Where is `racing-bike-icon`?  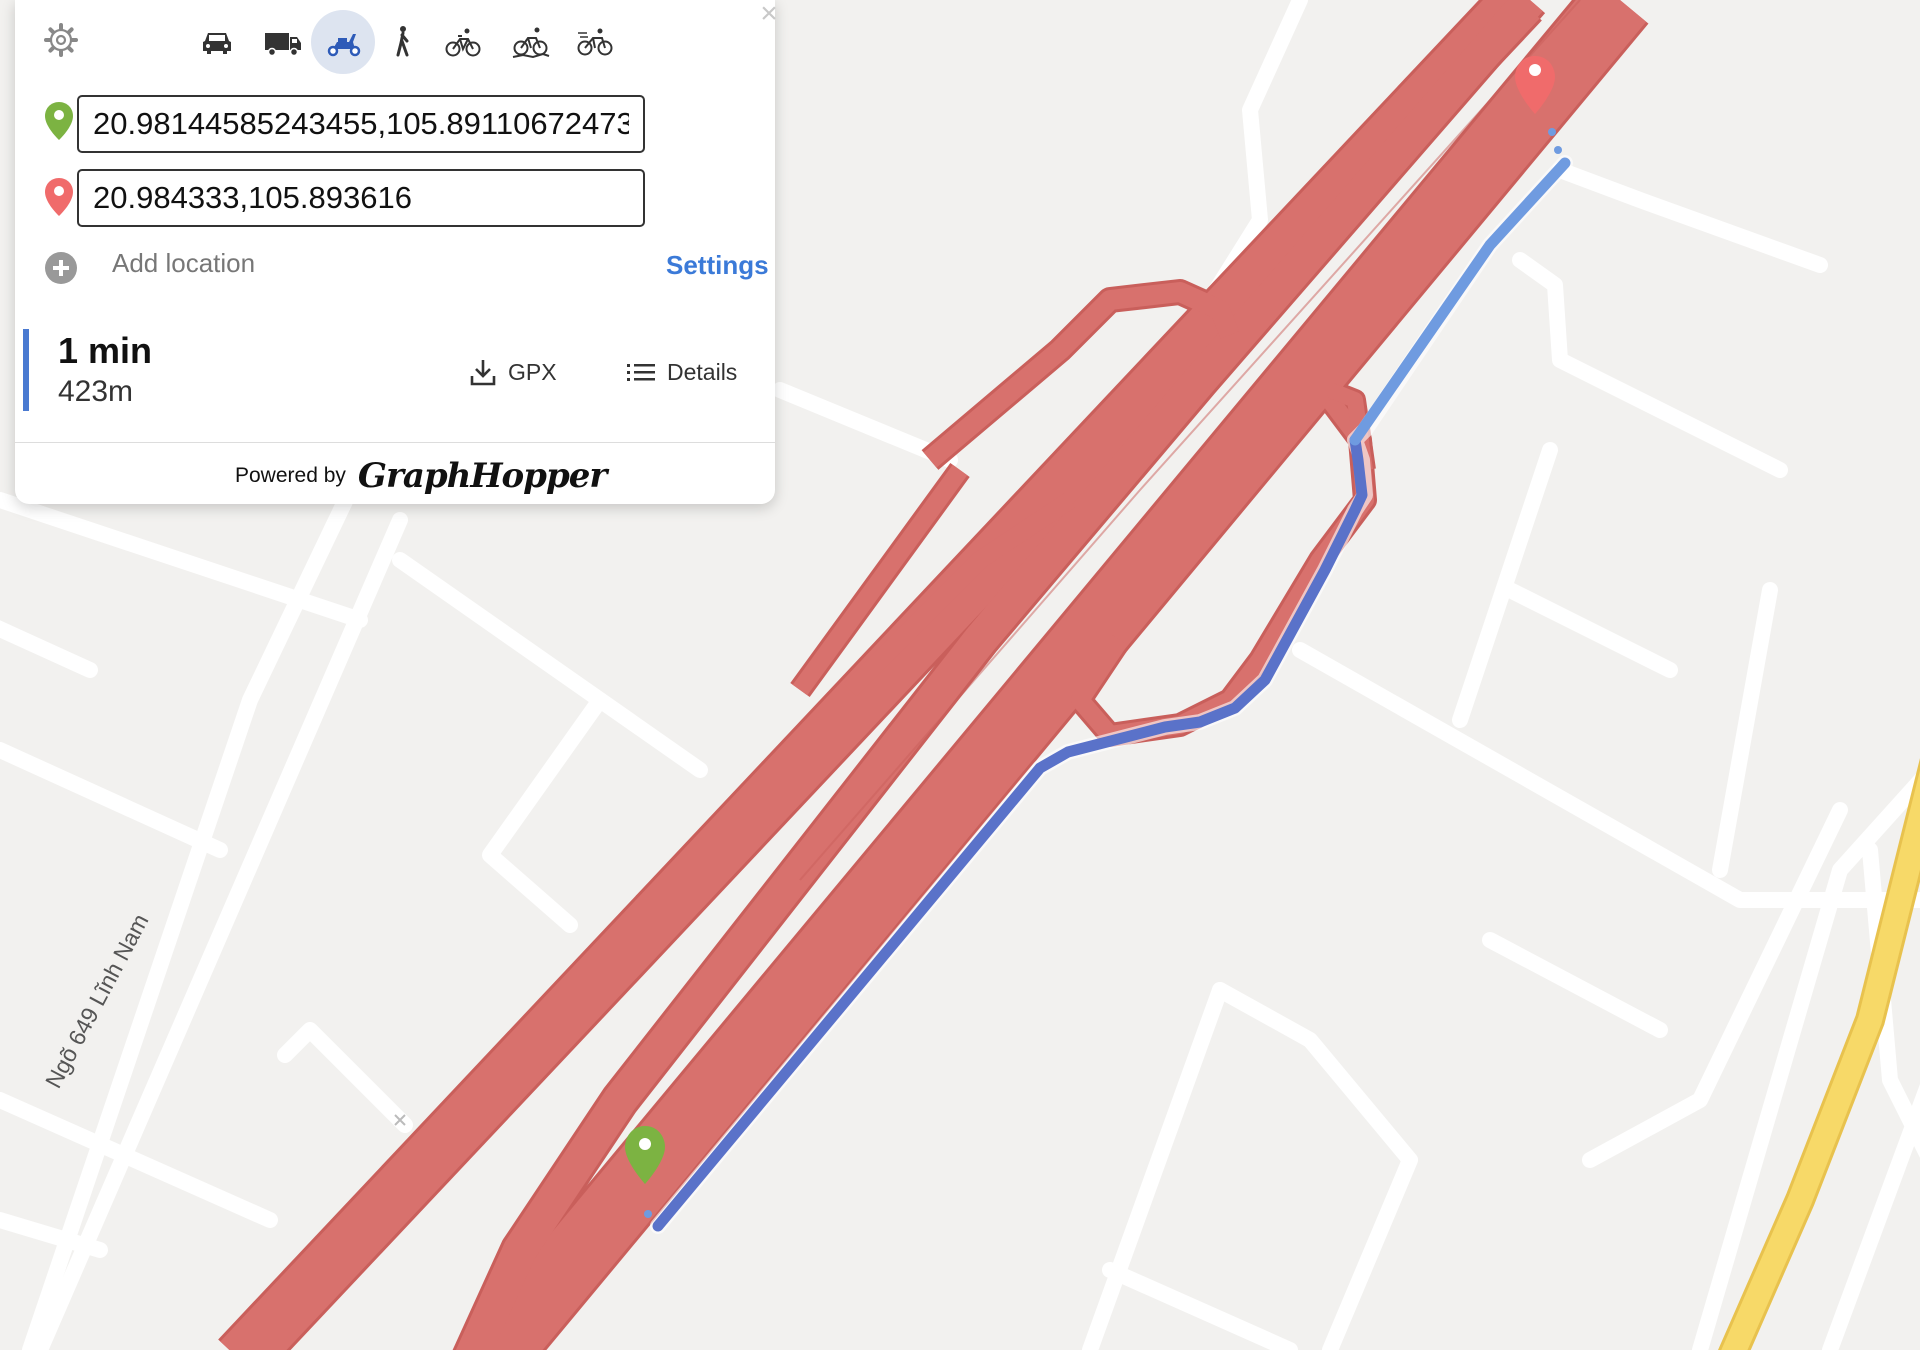 racing-bike-icon is located at coordinates (595, 42).